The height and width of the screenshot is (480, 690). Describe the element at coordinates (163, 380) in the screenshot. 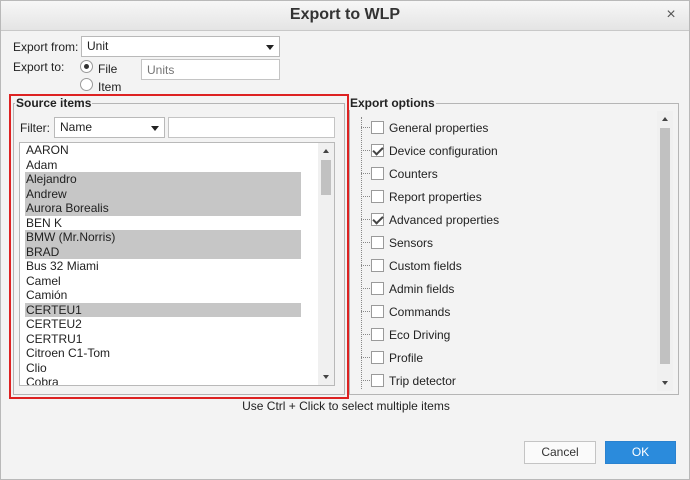

I see `list-item: Cobra` at that location.